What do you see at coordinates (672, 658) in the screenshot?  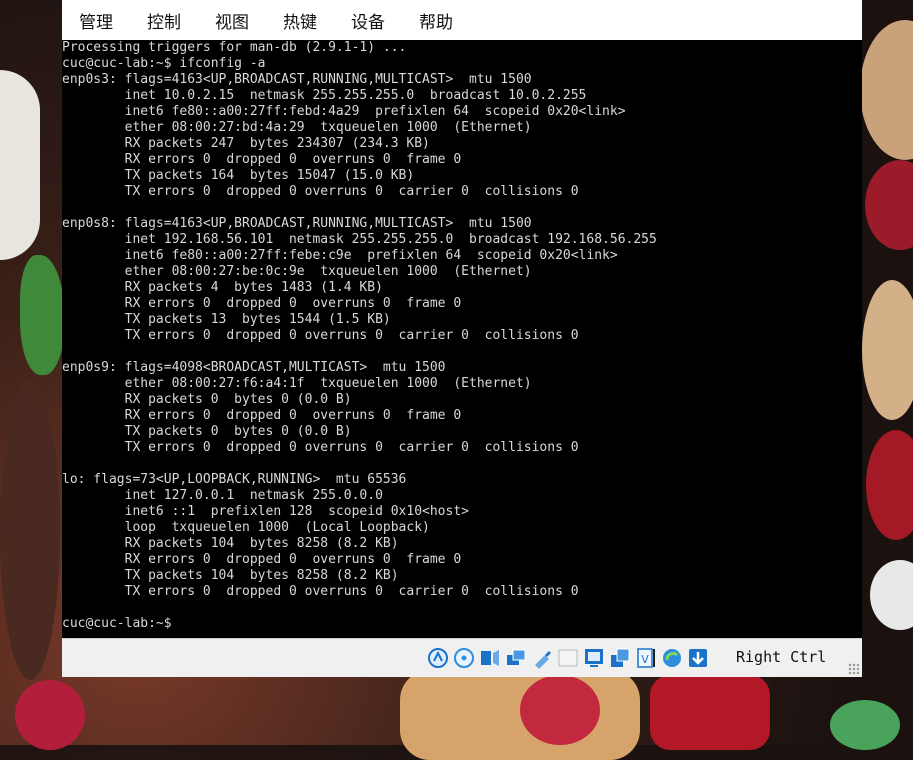 I see `recording-icon` at bounding box center [672, 658].